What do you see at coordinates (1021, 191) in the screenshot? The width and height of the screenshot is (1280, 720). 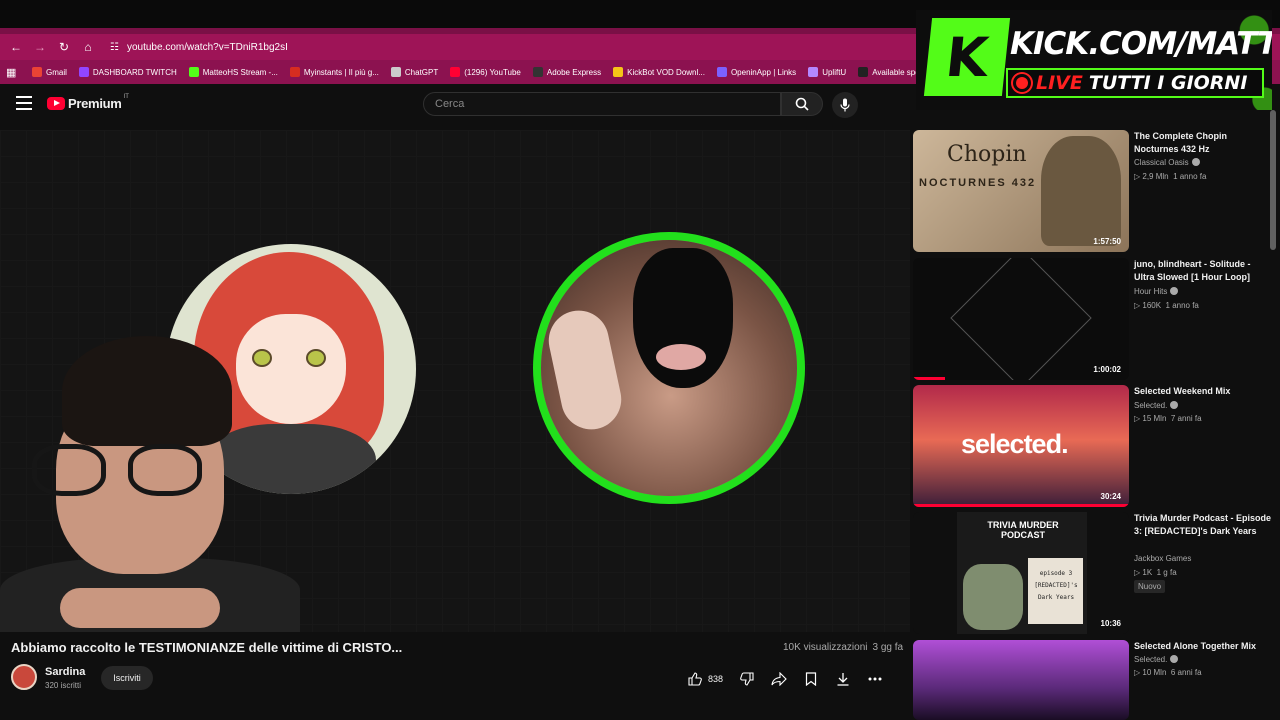 I see `video-thumbnail: Chopin NOCTURNES 432 Hz 1:57:50` at bounding box center [1021, 191].